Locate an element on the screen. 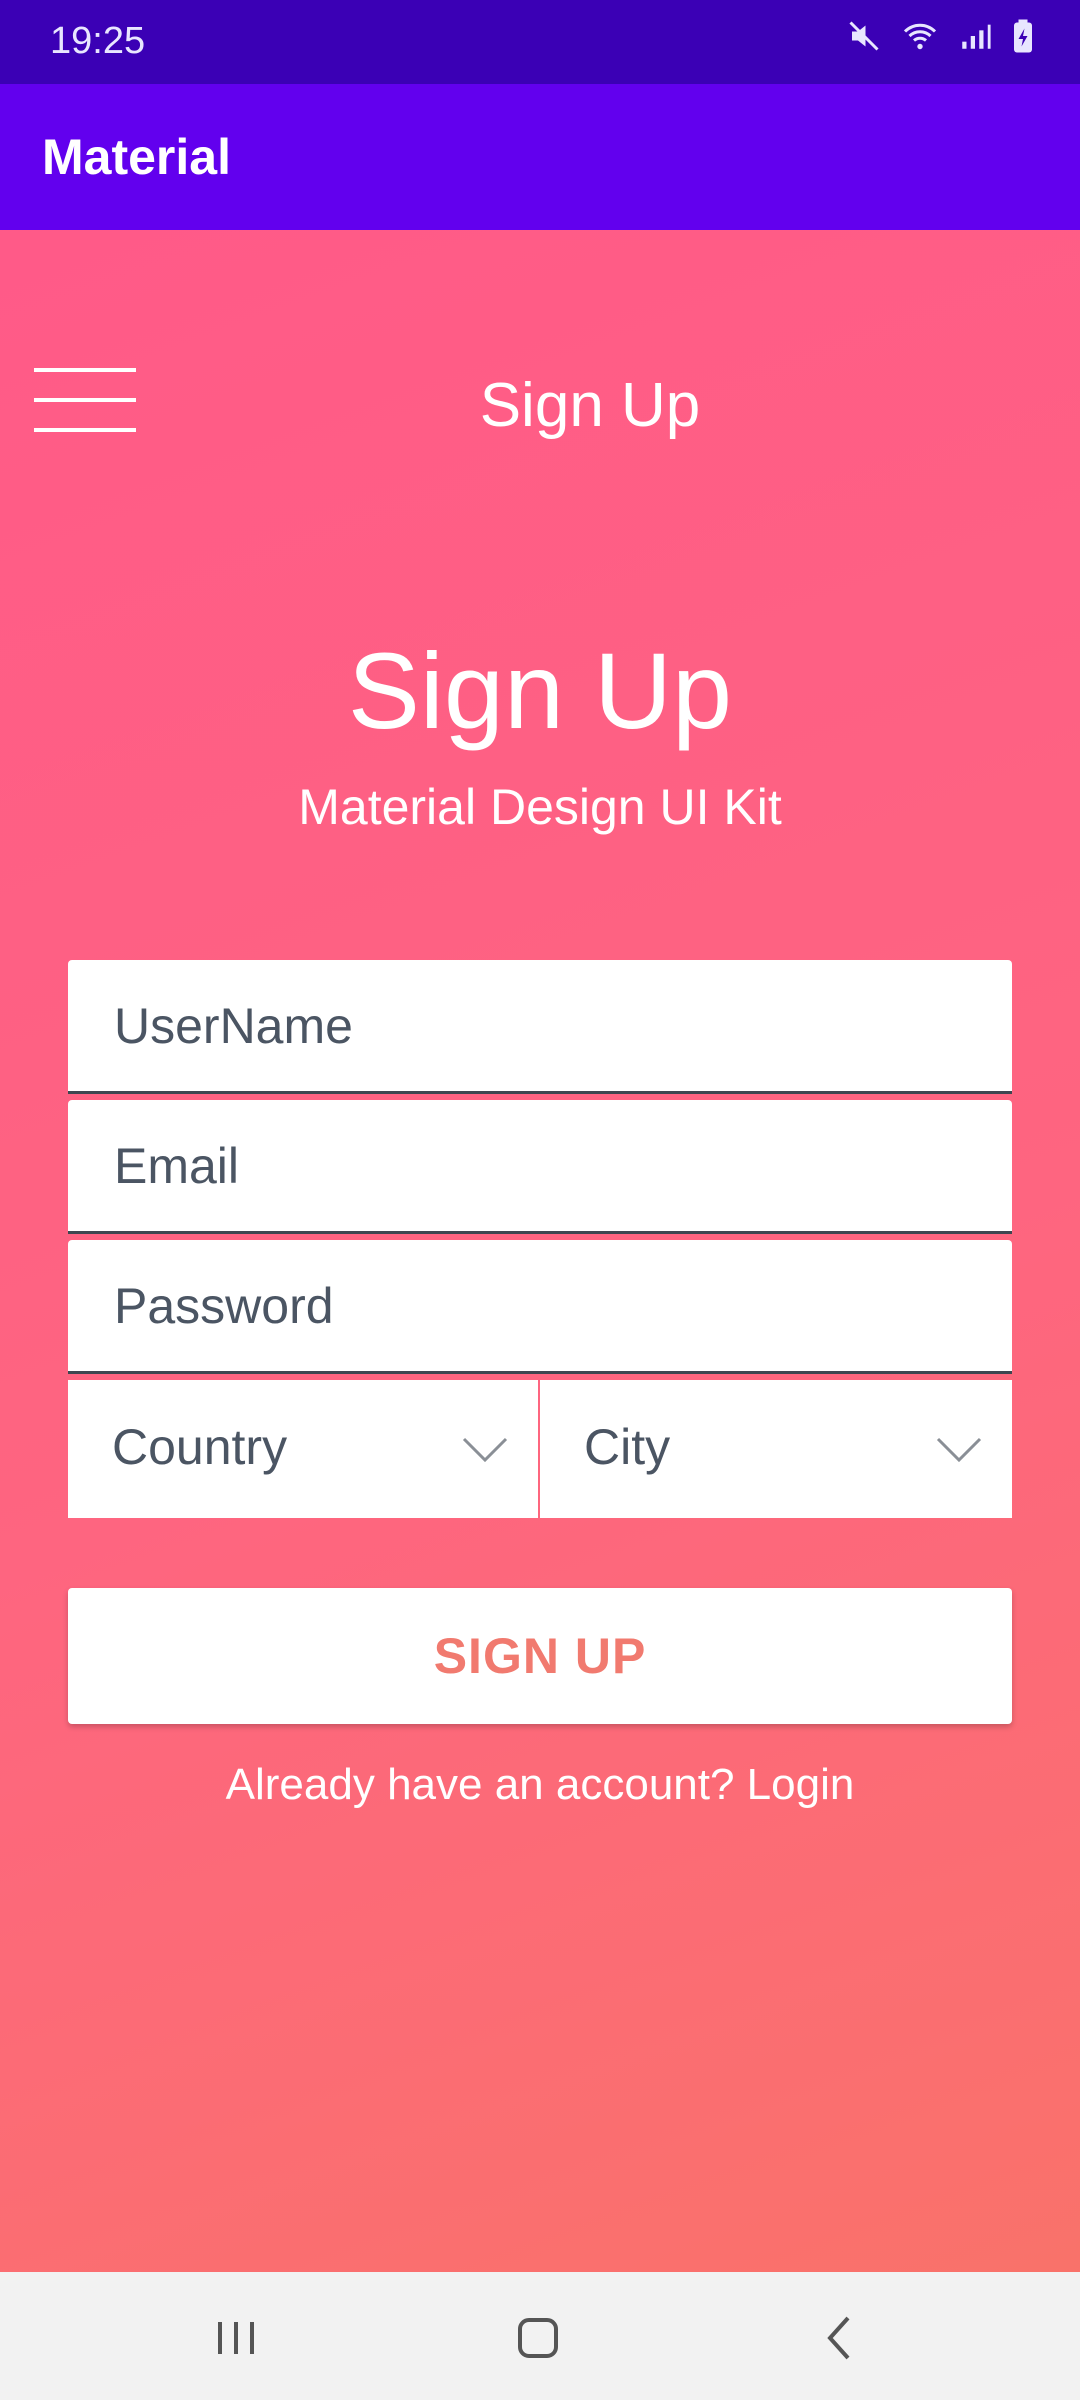 This screenshot has width=1080, height=2400. wifi-icon is located at coordinates (920, 36).